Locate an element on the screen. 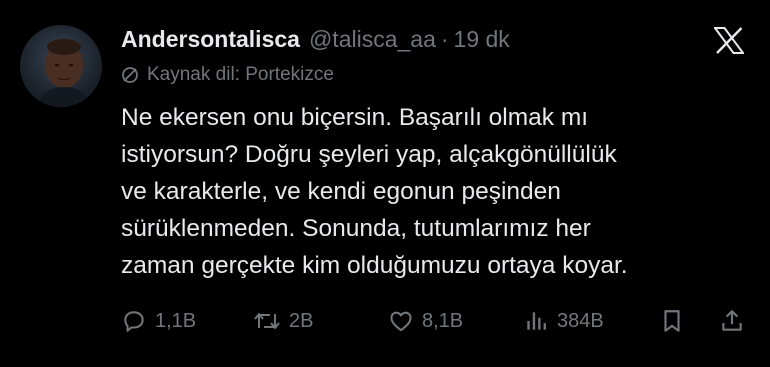  repost-button: 2B is located at coordinates (283, 321).